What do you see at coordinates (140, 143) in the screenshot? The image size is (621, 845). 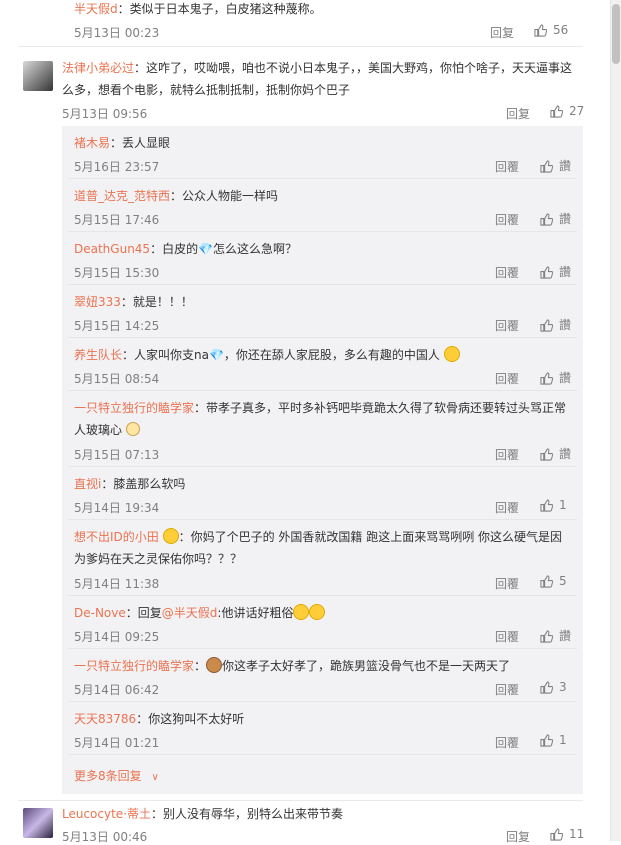 I see `reply-text: ：丢人显眼` at bounding box center [140, 143].